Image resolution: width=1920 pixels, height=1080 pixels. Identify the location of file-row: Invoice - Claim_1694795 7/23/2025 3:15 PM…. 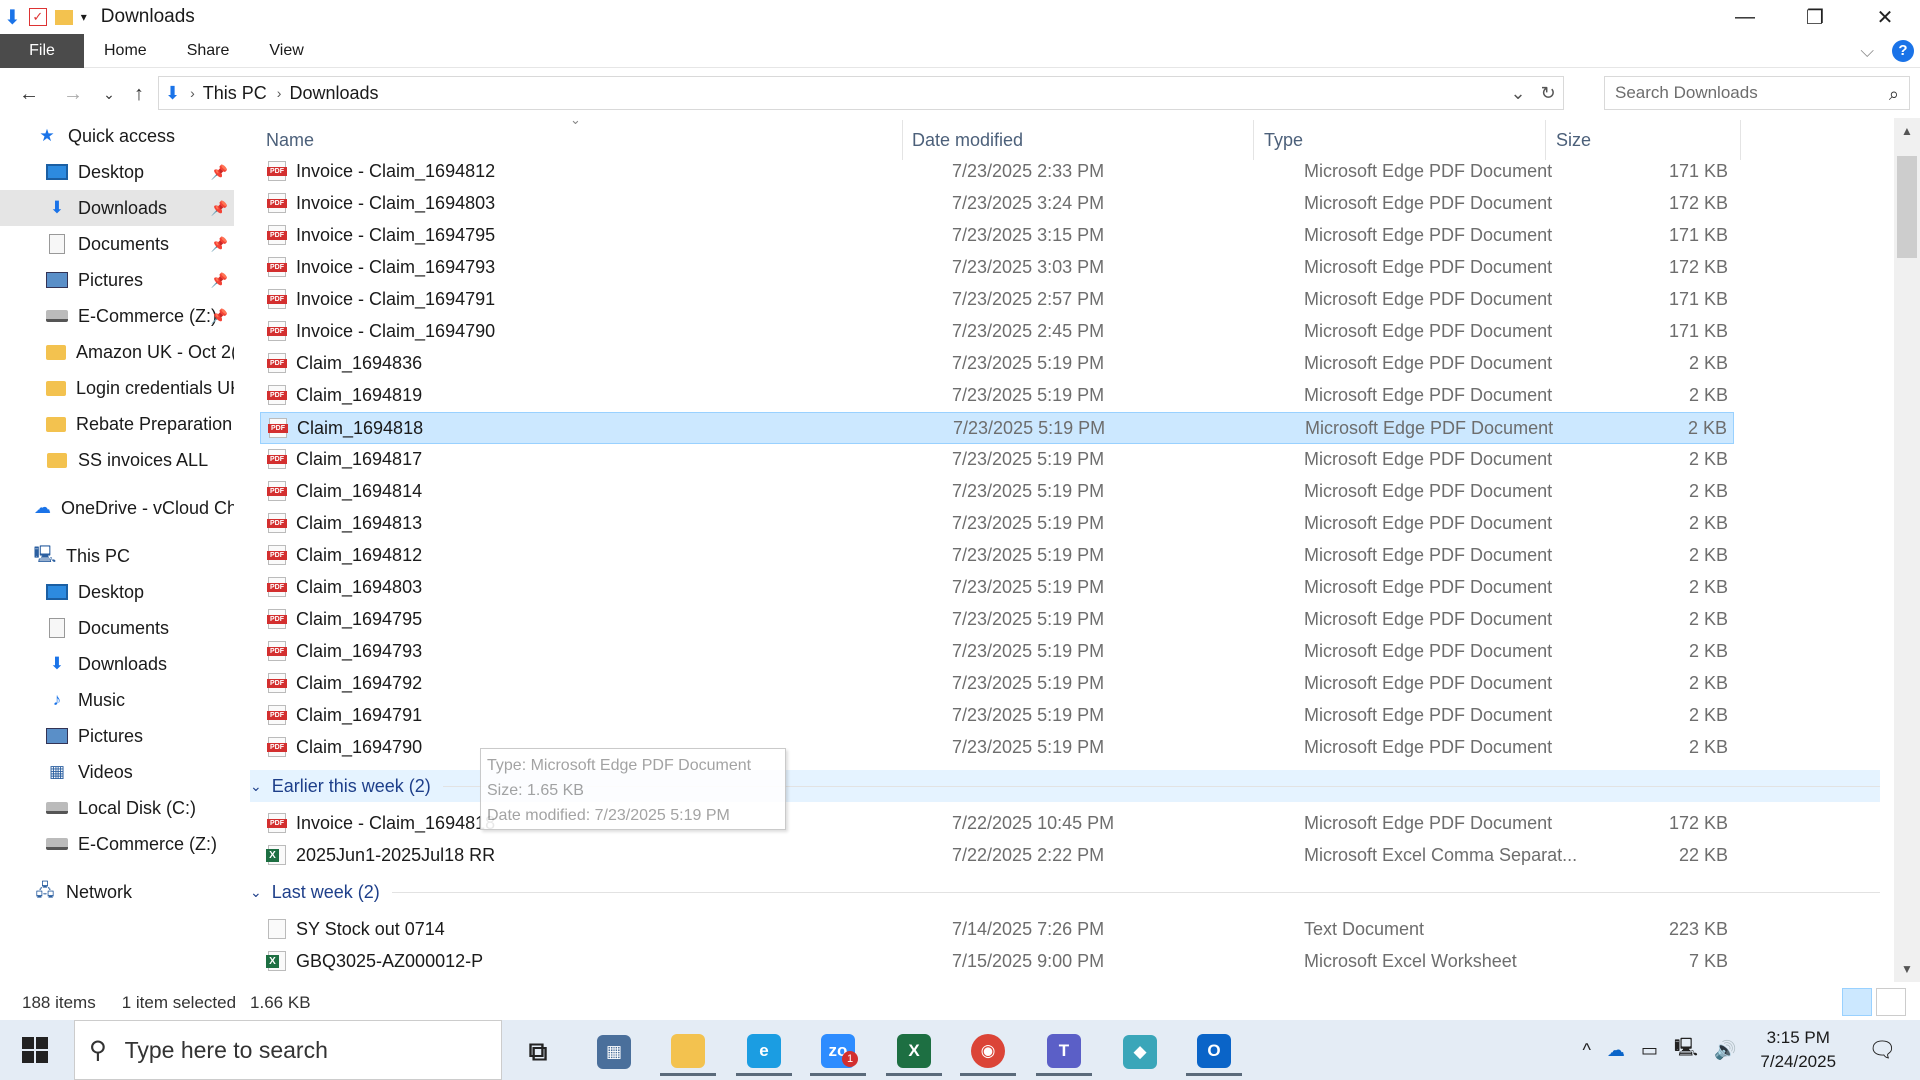
(997, 236).